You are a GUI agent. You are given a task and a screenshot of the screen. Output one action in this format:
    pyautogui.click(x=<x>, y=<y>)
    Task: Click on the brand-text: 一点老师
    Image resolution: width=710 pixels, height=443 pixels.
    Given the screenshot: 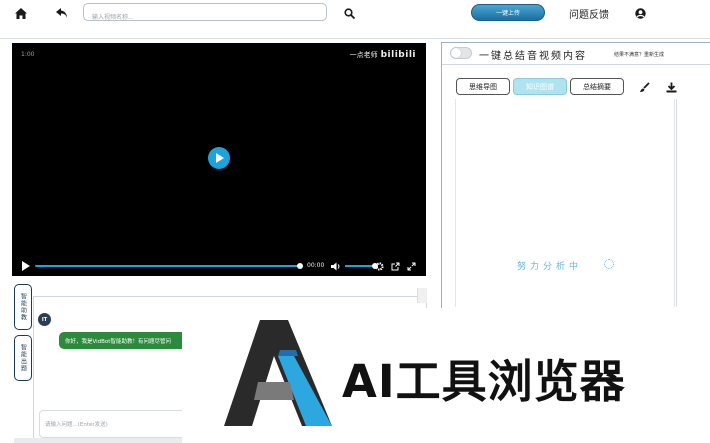 What is the action you would take?
    pyautogui.click(x=363, y=55)
    